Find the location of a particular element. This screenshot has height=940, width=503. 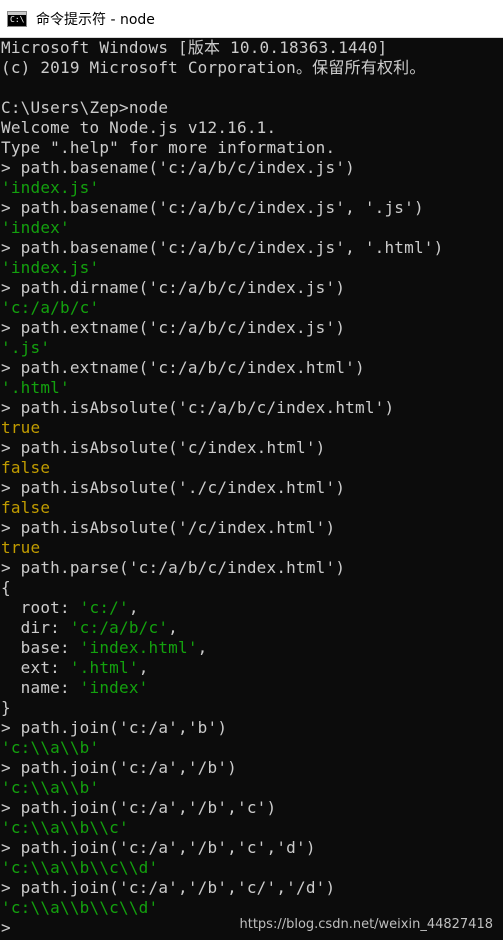

console-text: > path.join('c:/a','b') is located at coordinates (114, 727).